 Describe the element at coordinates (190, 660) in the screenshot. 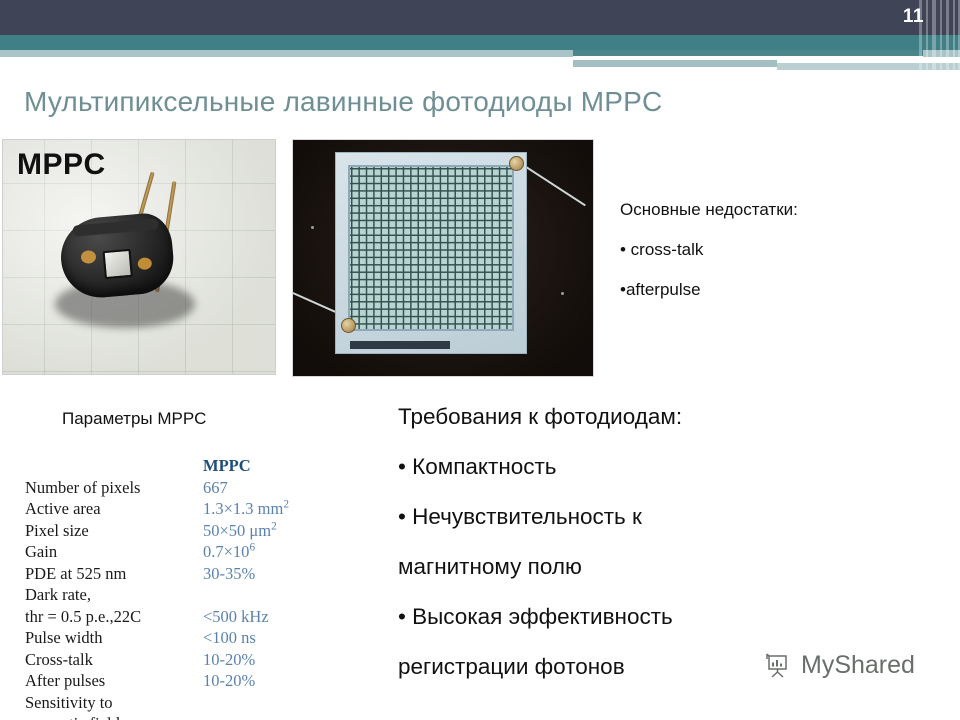

I see `table-row: Cross-talk 10-20%` at that location.